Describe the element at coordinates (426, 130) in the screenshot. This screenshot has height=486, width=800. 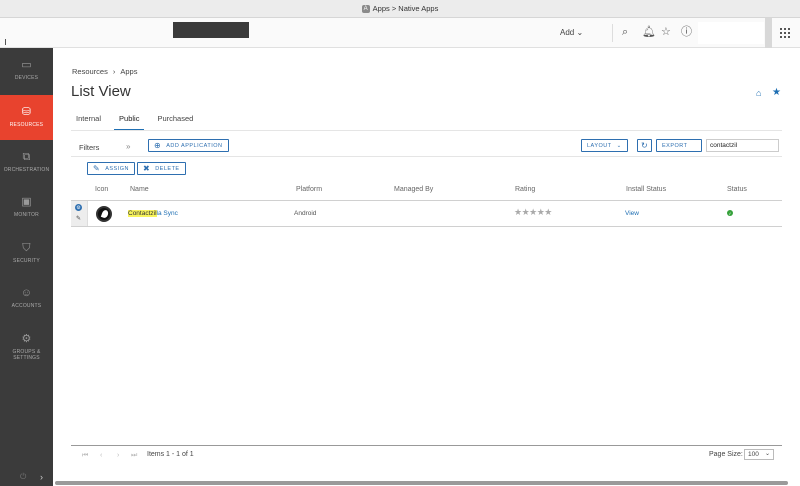
I see `tab-divider` at that location.